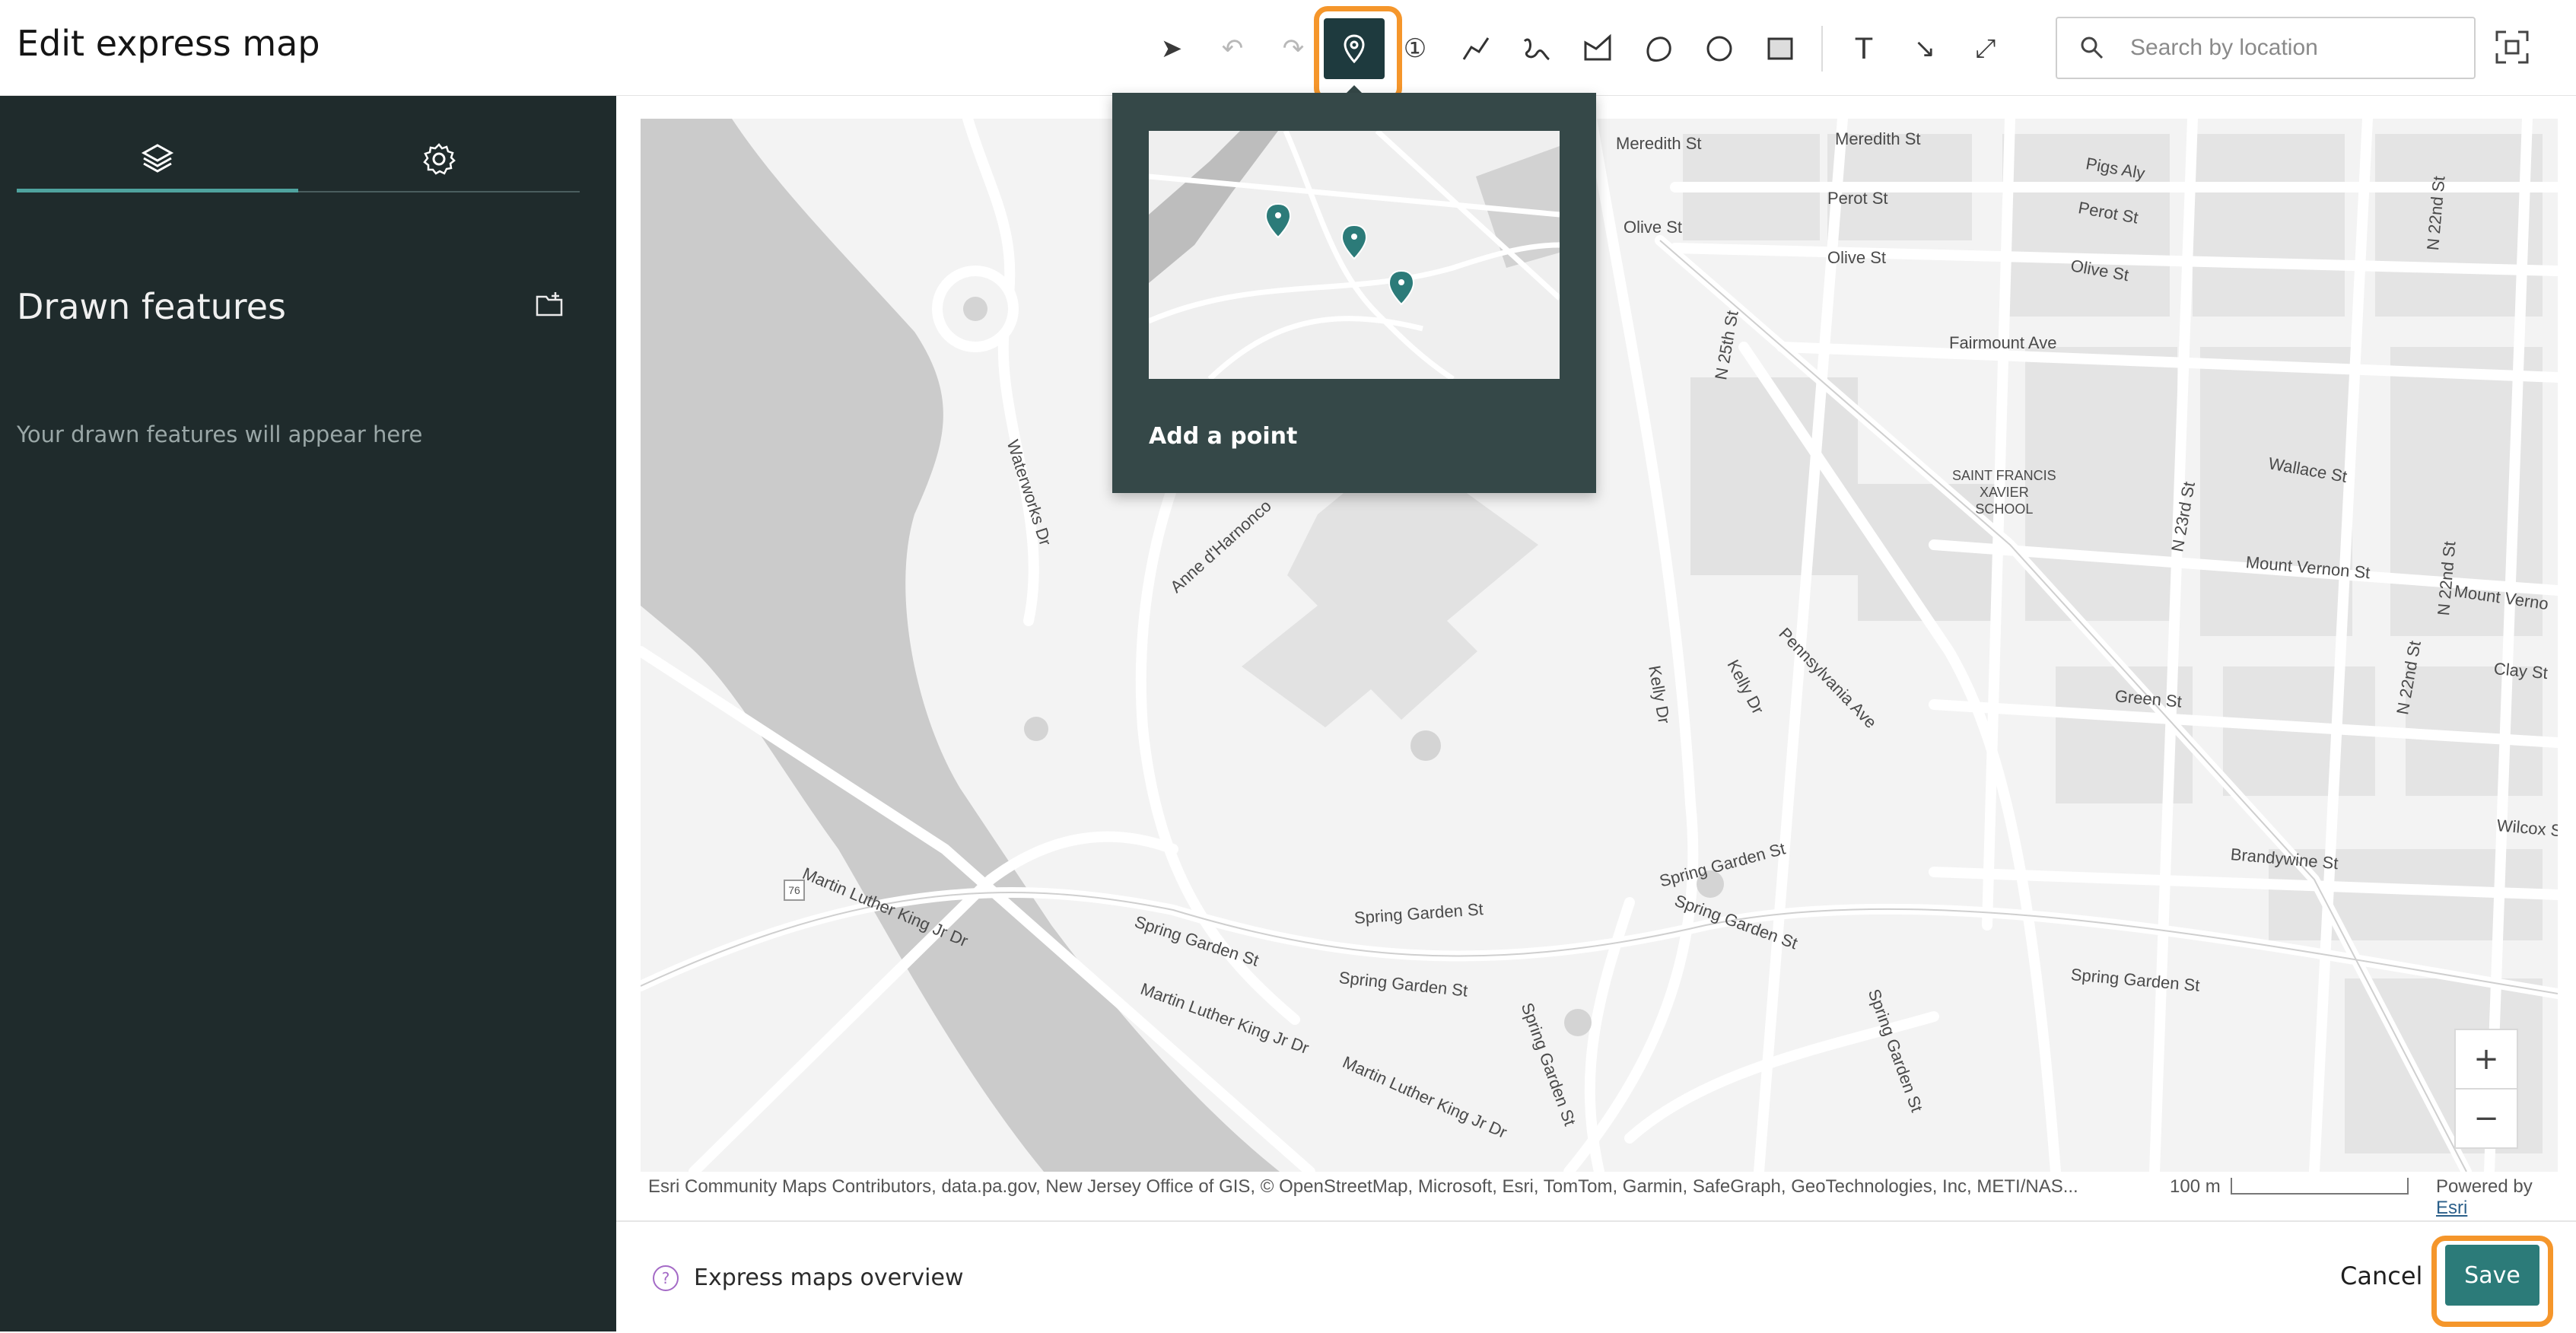 This screenshot has height=1333, width=2576. What do you see at coordinates (168, 43) in the screenshot?
I see `page-title: Edit express map` at bounding box center [168, 43].